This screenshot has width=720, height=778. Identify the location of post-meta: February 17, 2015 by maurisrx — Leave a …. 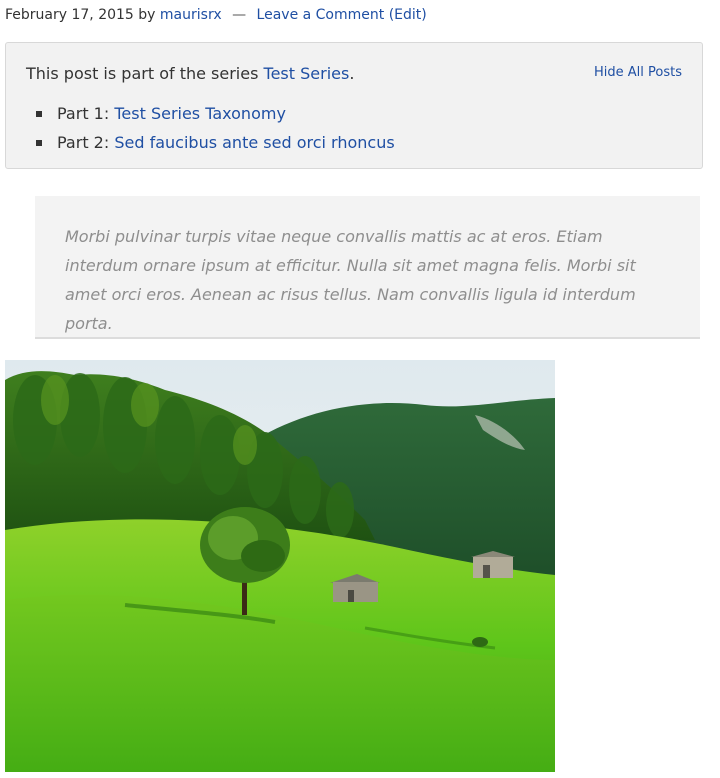
(216, 15).